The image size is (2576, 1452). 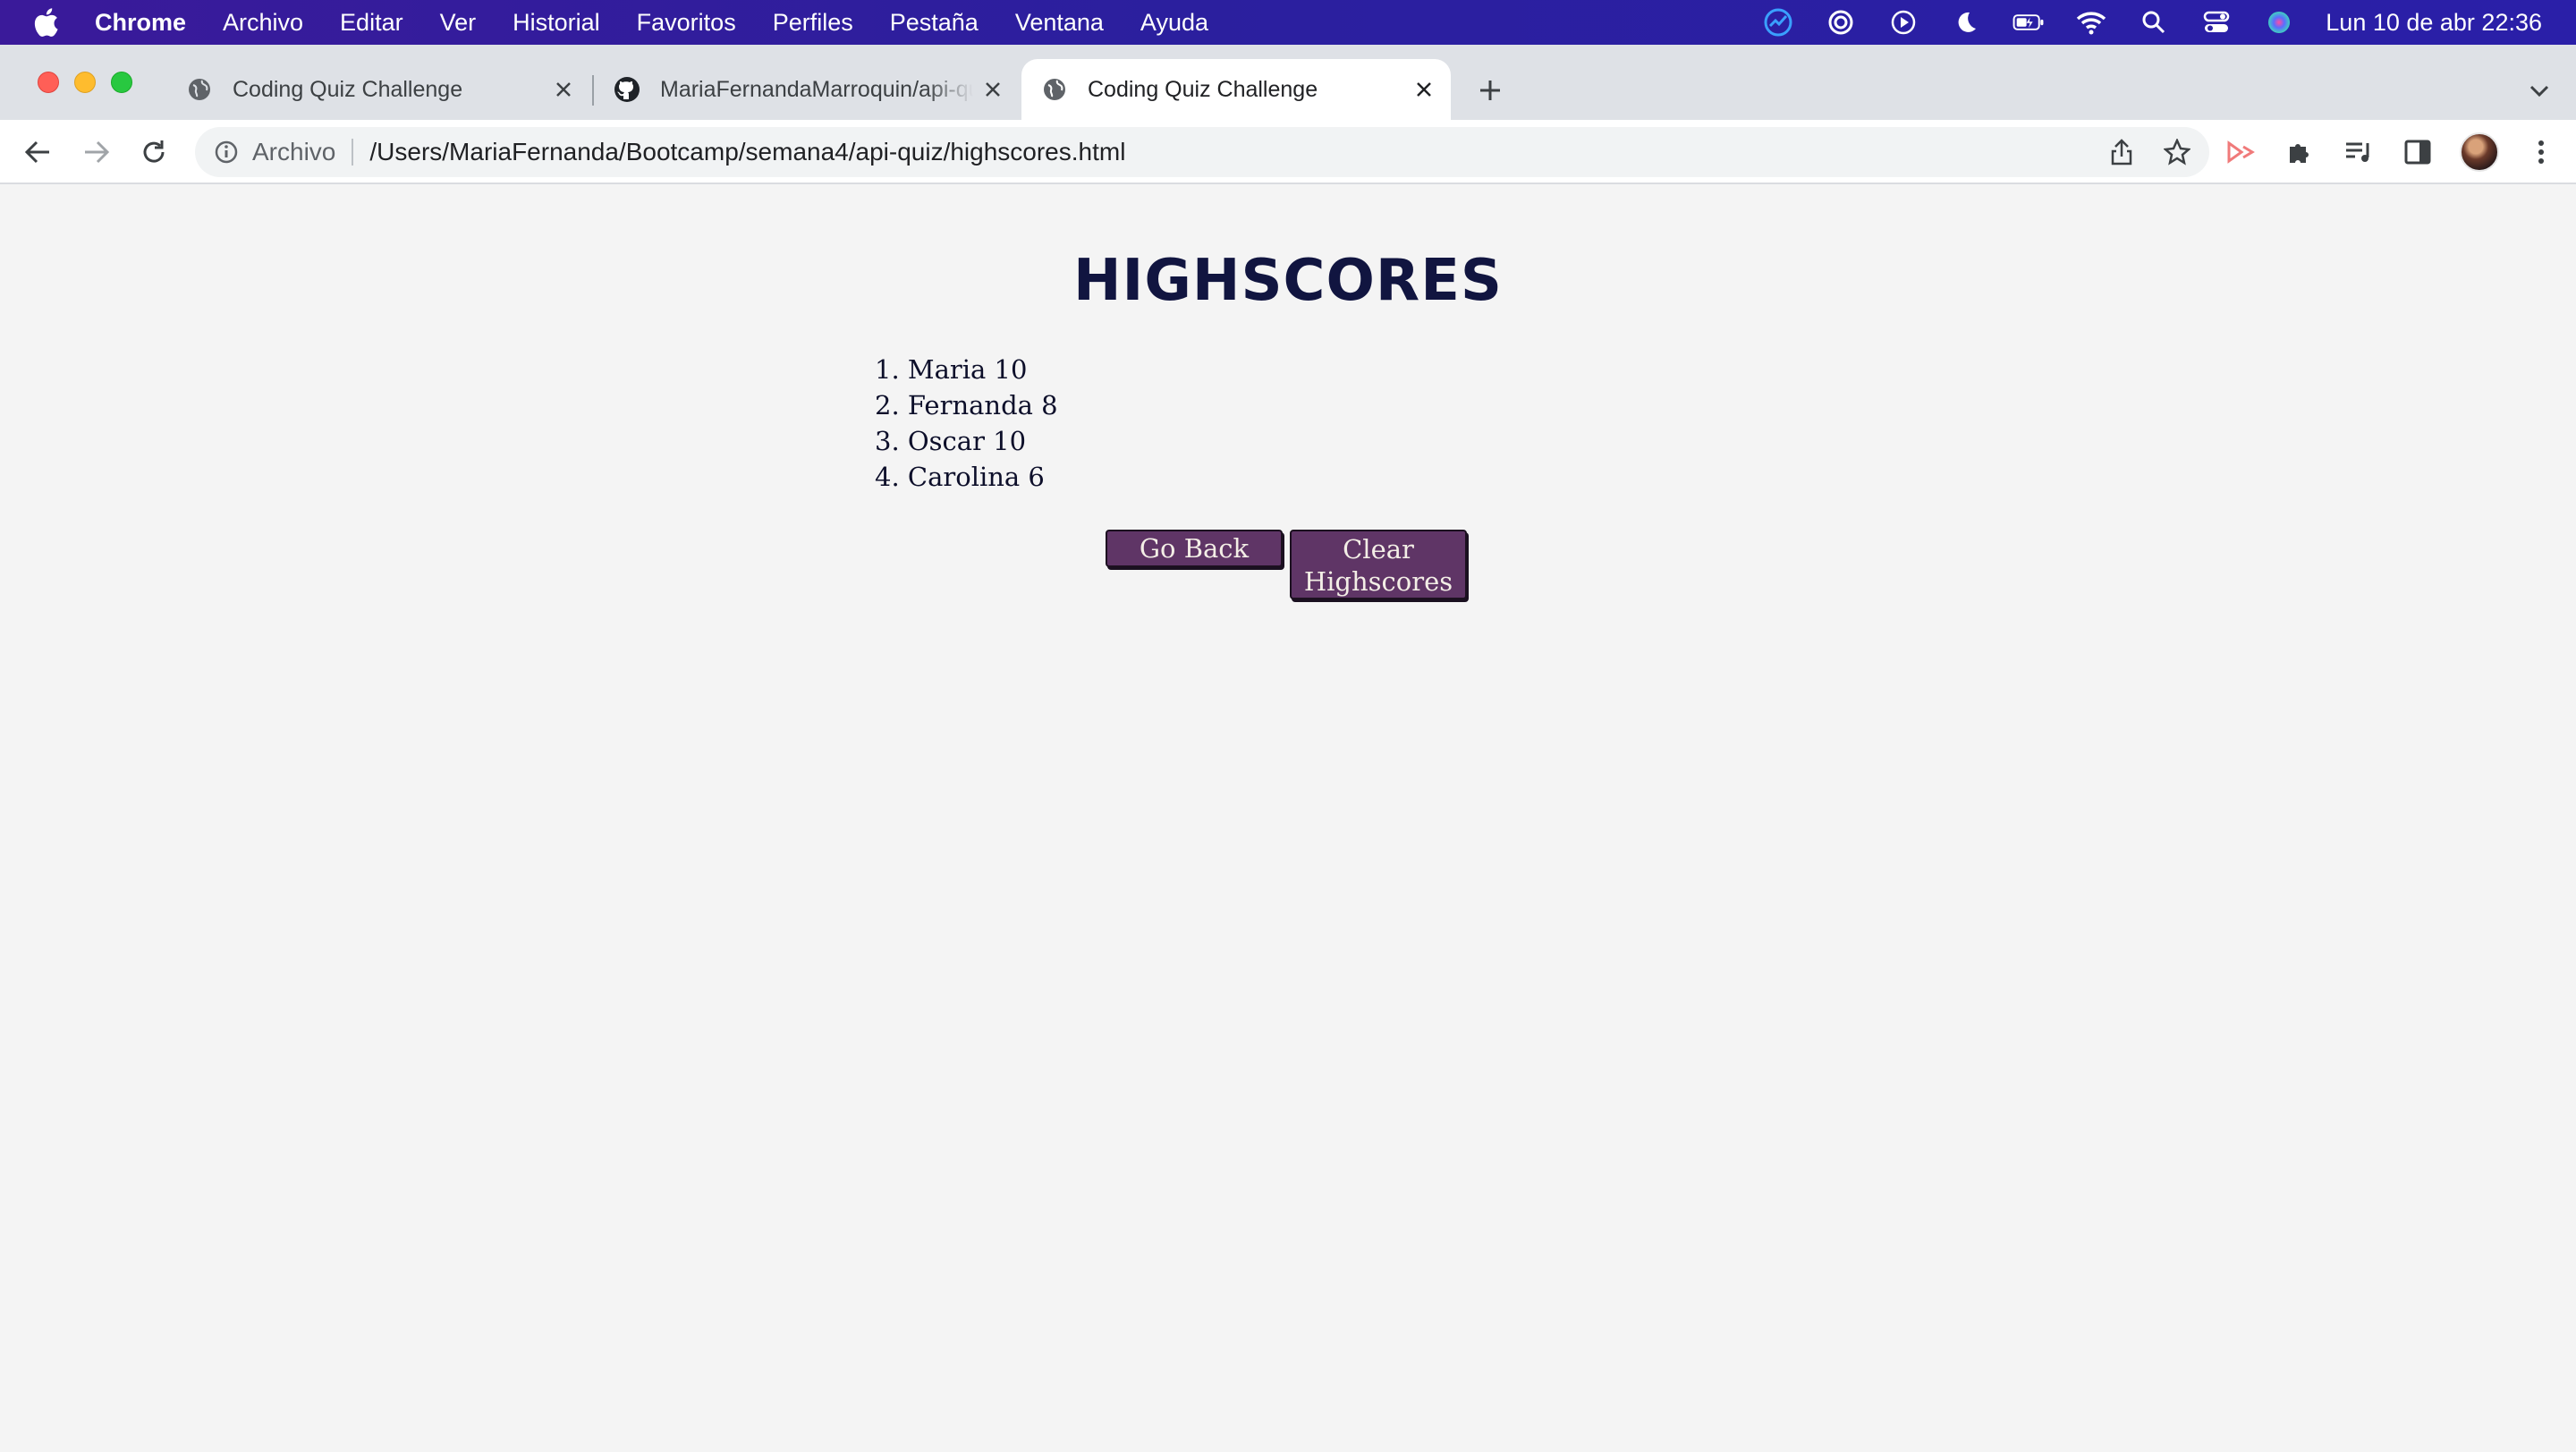 What do you see at coordinates (1286, 564) in the screenshot?
I see `highscores-actions: Go Back Clear Highscores` at bounding box center [1286, 564].